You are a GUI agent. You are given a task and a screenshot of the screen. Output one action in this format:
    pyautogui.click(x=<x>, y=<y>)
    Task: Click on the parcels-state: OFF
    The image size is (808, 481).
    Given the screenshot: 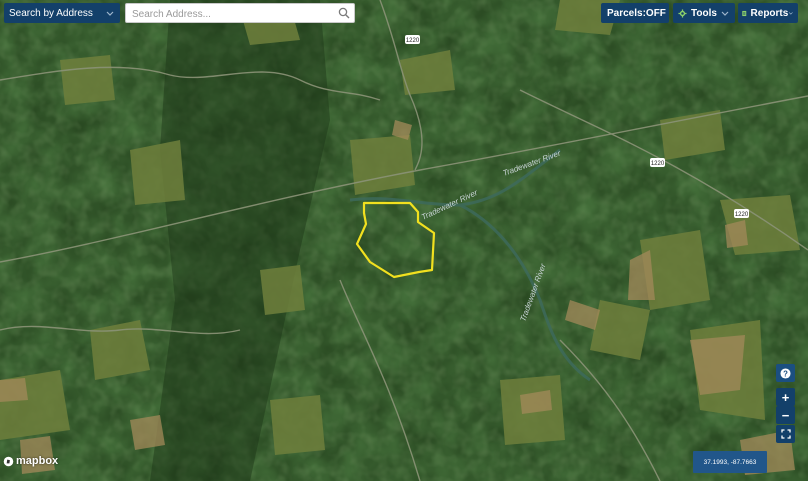 What is the action you would take?
    pyautogui.click(x=655, y=13)
    